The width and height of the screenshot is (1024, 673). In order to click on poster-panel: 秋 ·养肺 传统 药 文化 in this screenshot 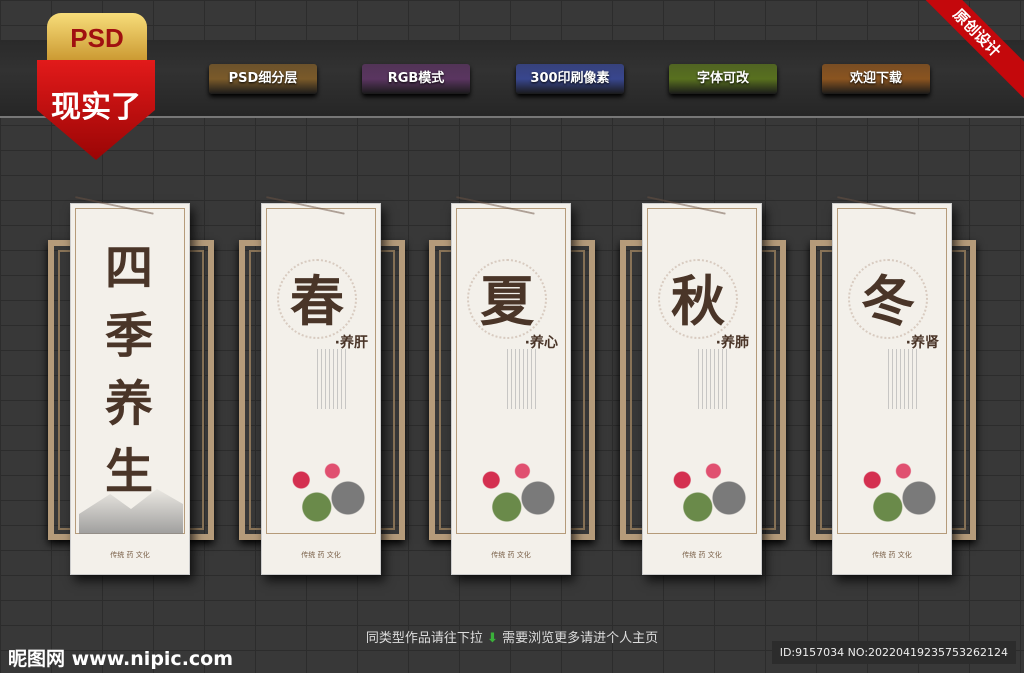, I will do `click(701, 385)`.